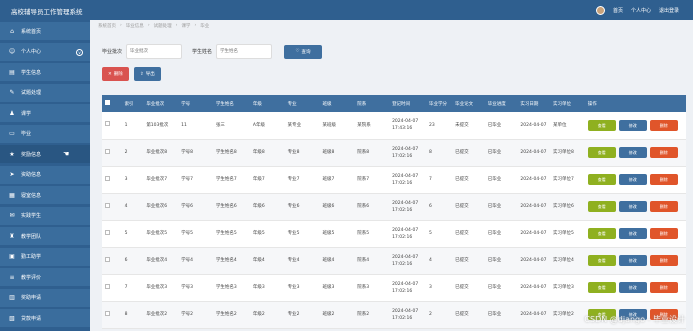 This screenshot has height=331, width=693. Describe the element at coordinates (267, 207) in the screenshot. I see `table-cell: 年级6` at that location.